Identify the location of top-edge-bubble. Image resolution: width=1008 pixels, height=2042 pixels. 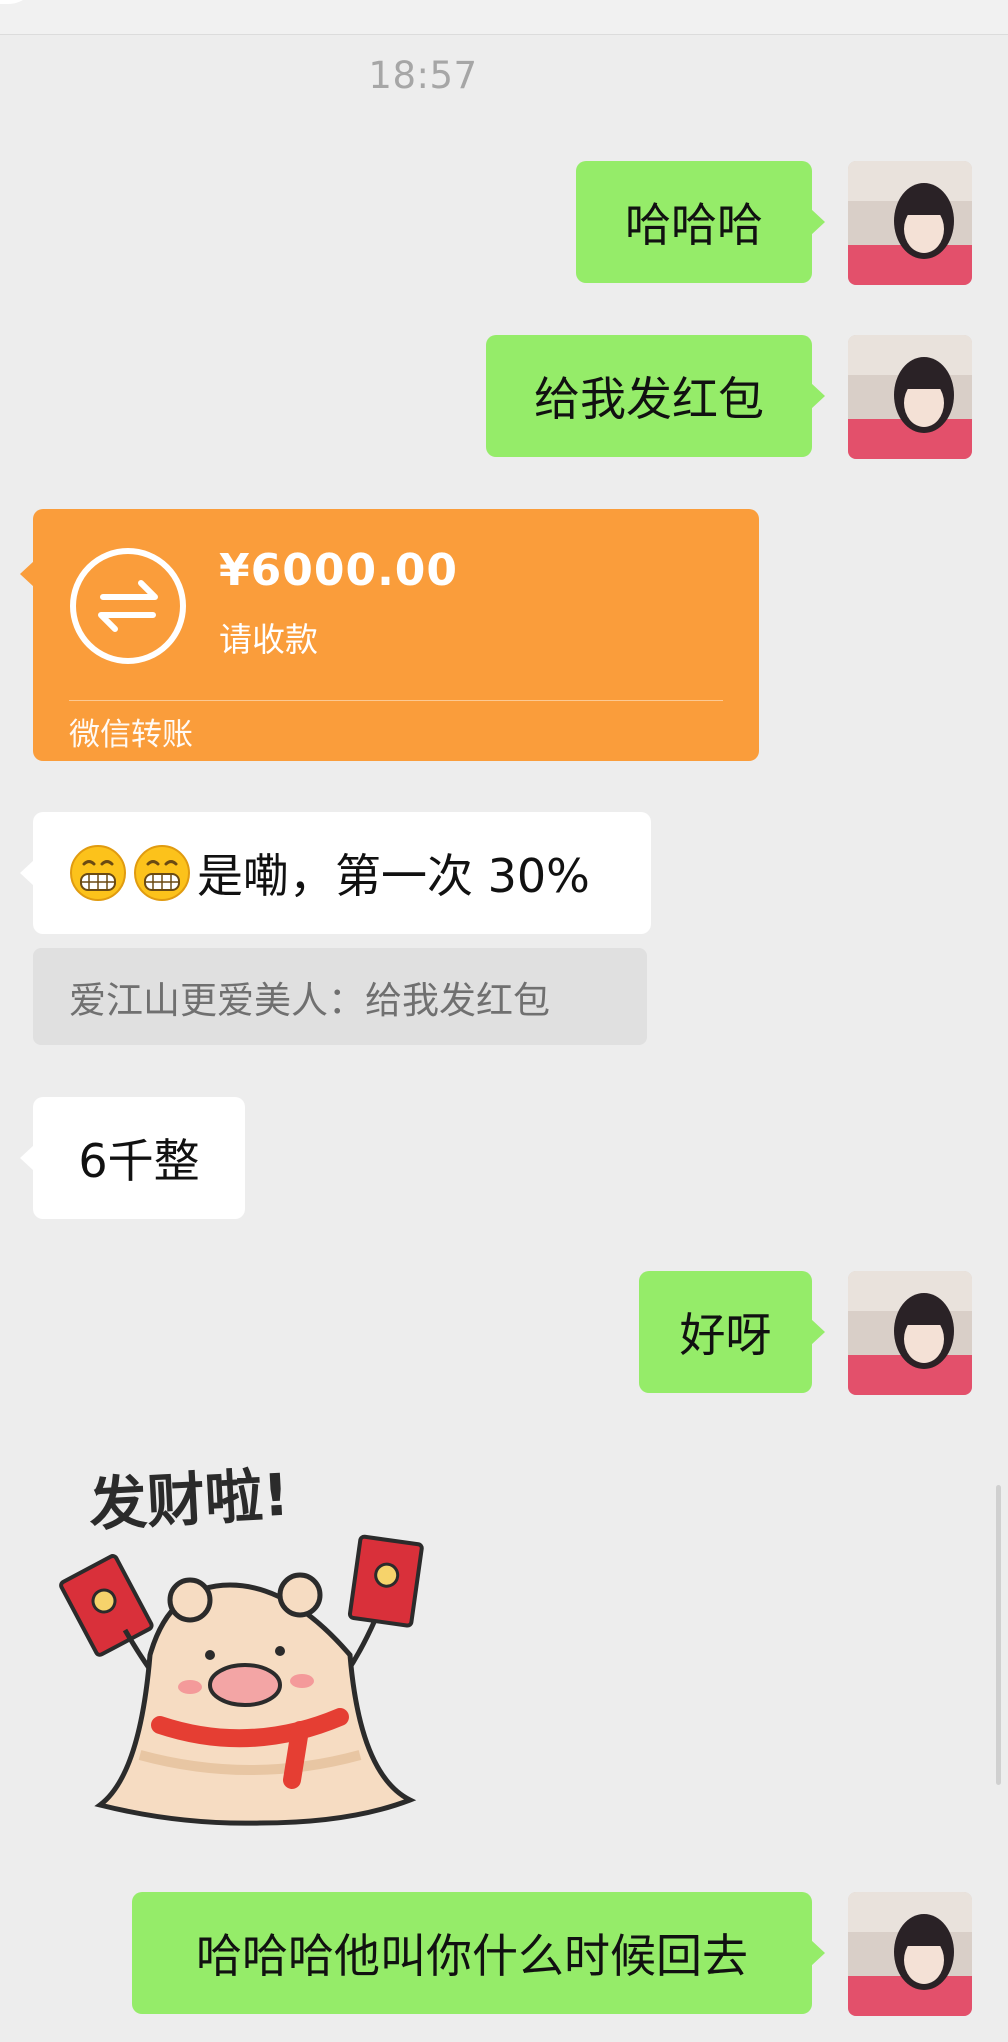
(19, 2).